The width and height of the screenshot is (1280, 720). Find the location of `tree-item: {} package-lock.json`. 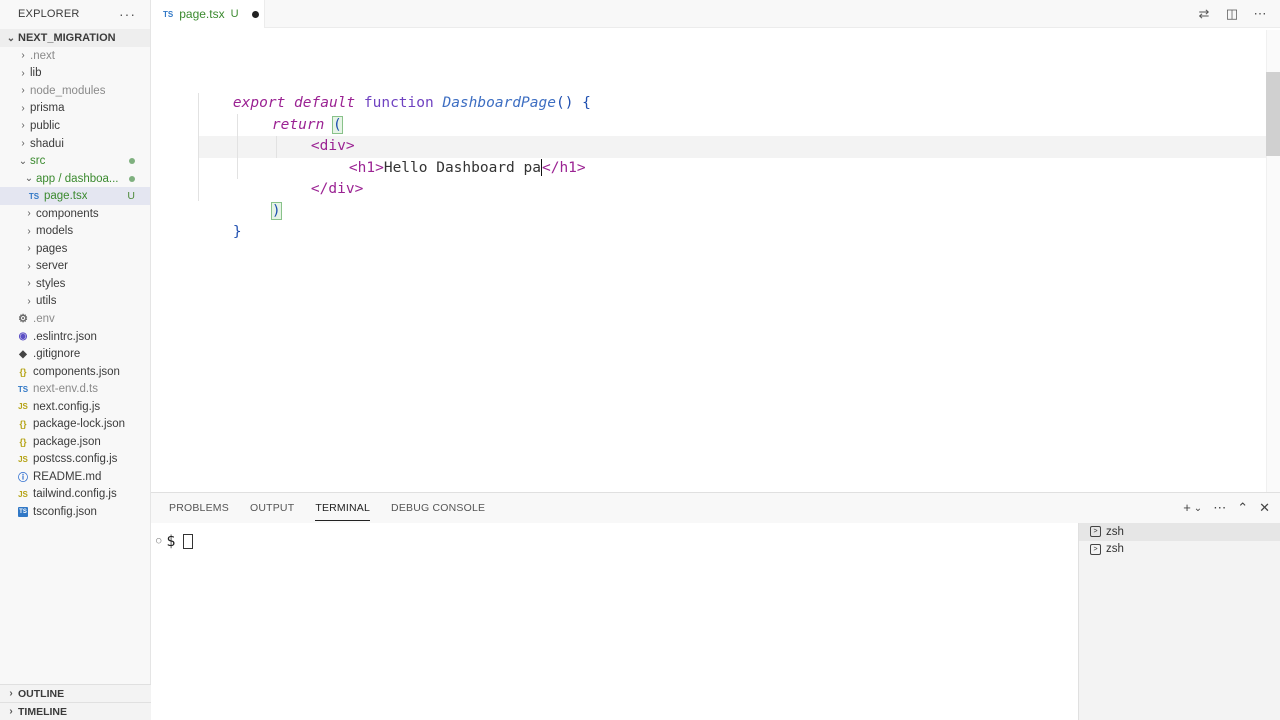

tree-item: {} package-lock.json is located at coordinates (75, 424).